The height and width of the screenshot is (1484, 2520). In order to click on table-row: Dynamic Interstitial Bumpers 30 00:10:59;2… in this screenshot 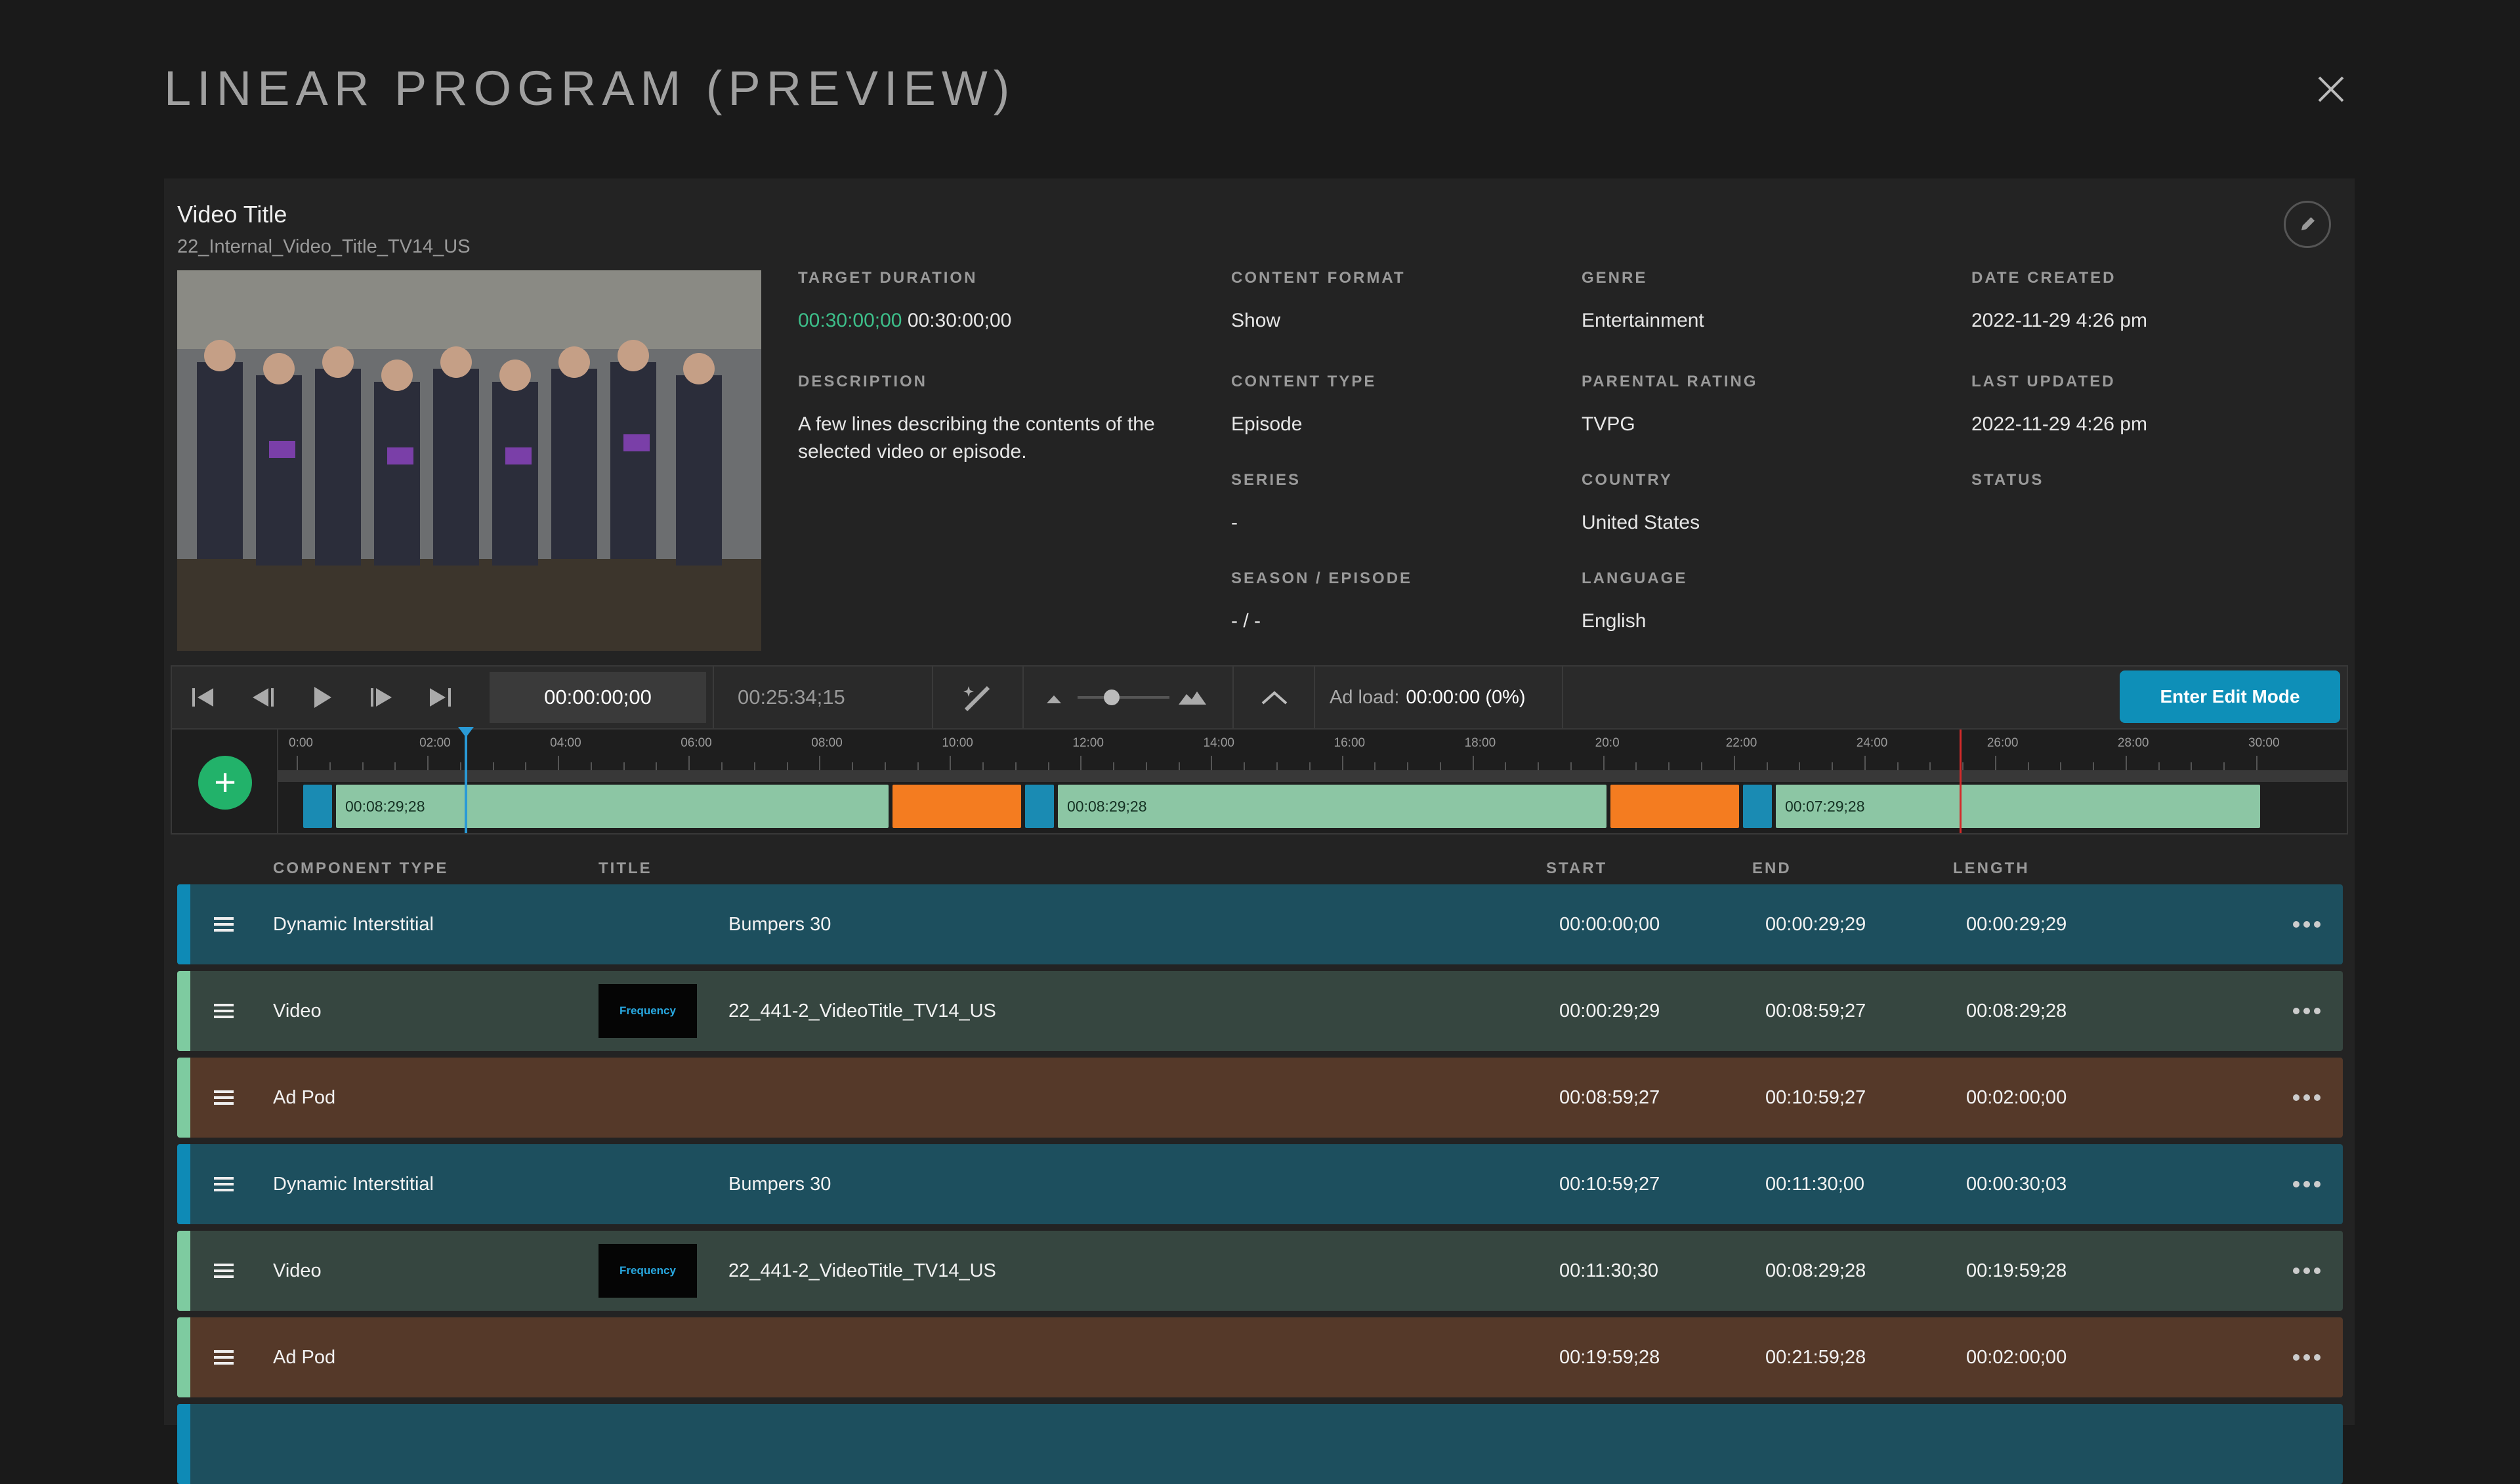, I will do `click(1260, 1184)`.